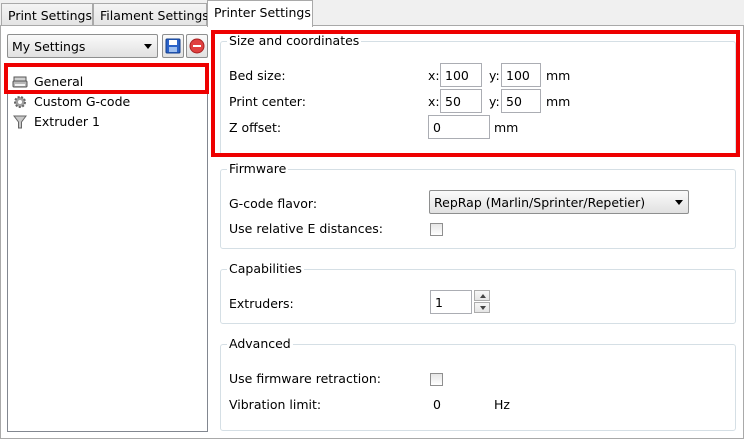 Image resolution: width=744 pixels, height=439 pixels. What do you see at coordinates (258, 168) in the screenshot?
I see `group-title: Firmware` at bounding box center [258, 168].